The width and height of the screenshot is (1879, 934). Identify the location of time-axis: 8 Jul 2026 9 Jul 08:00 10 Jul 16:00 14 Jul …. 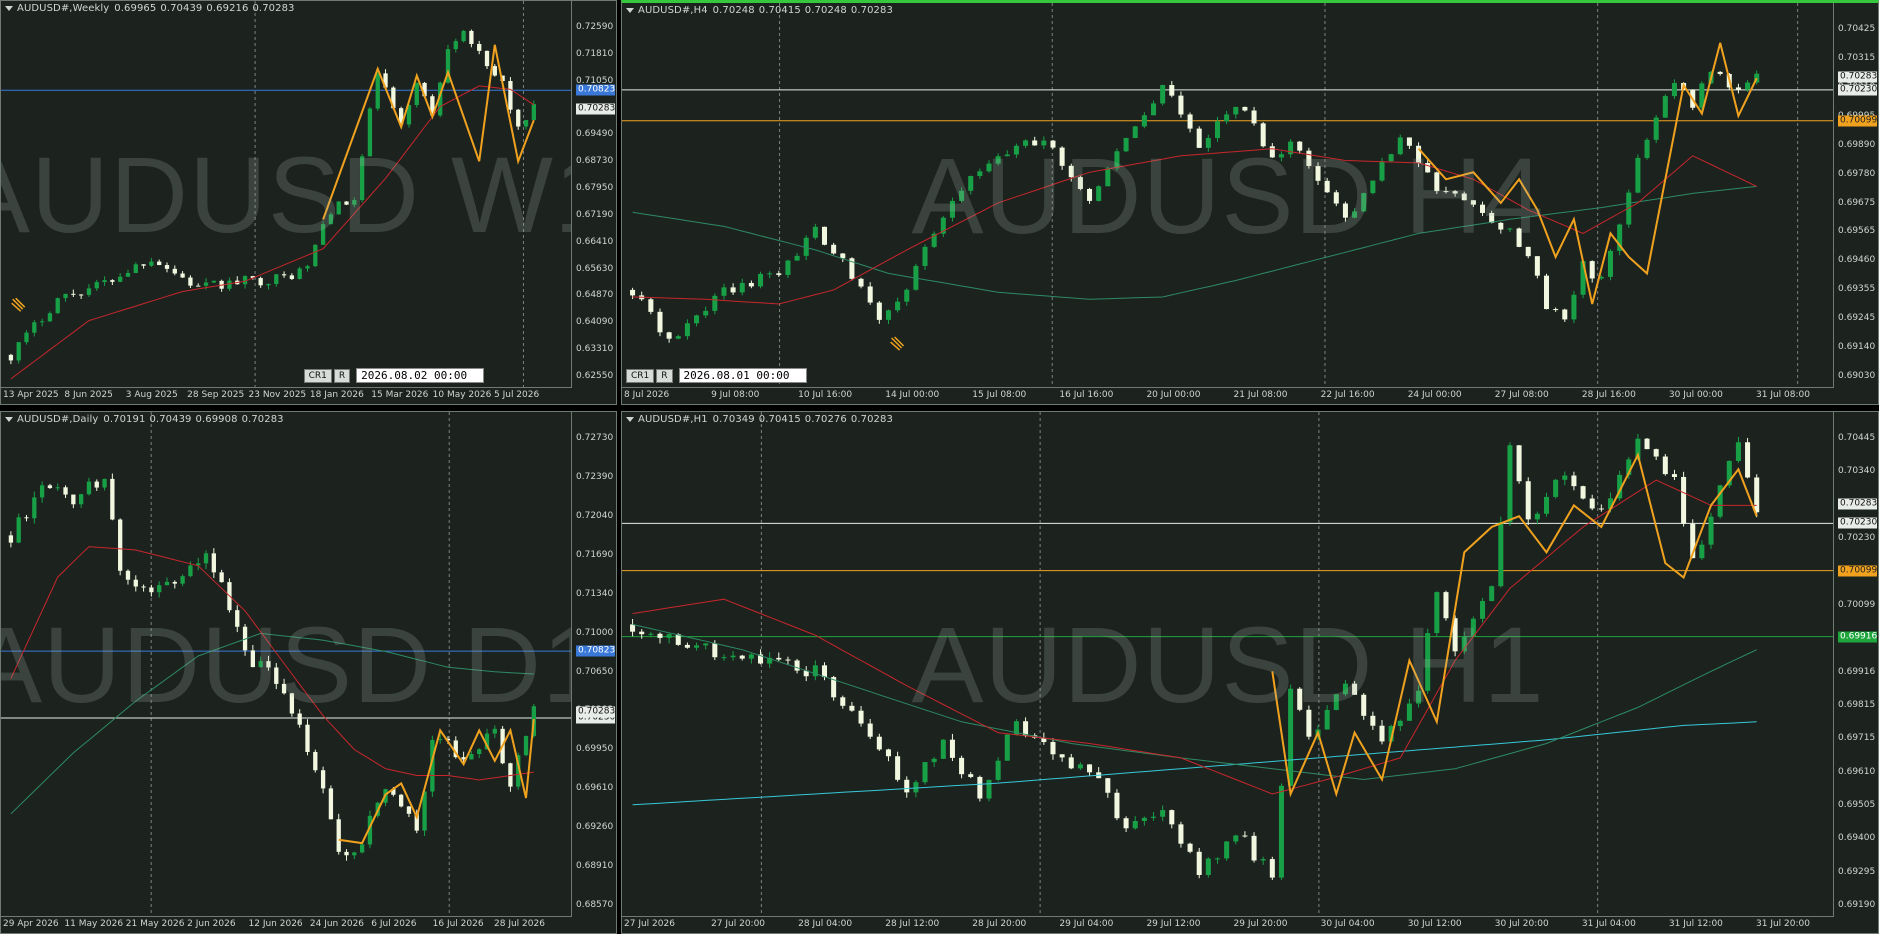
(1228, 395).